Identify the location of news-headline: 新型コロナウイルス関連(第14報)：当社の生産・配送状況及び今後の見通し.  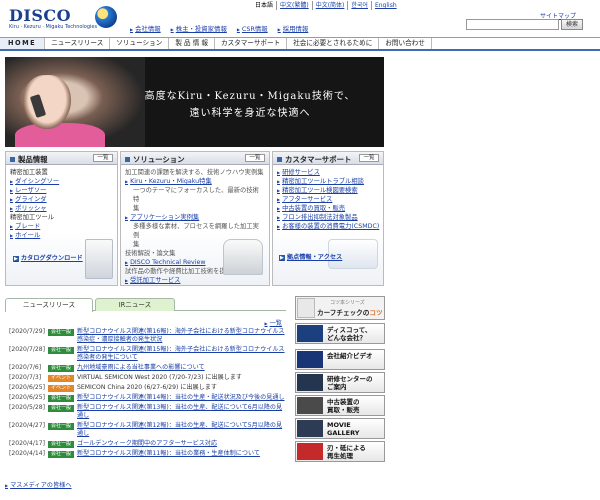
(181, 398).